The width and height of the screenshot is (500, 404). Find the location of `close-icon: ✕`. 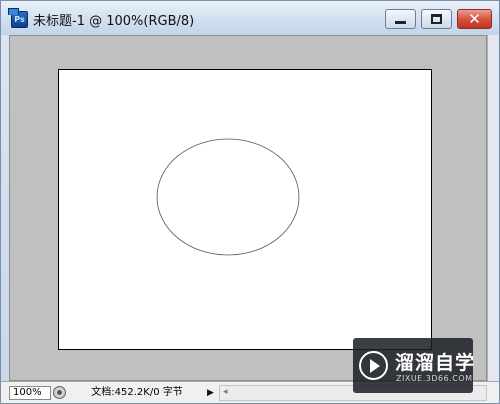

close-icon: ✕ is located at coordinates (474, 19).